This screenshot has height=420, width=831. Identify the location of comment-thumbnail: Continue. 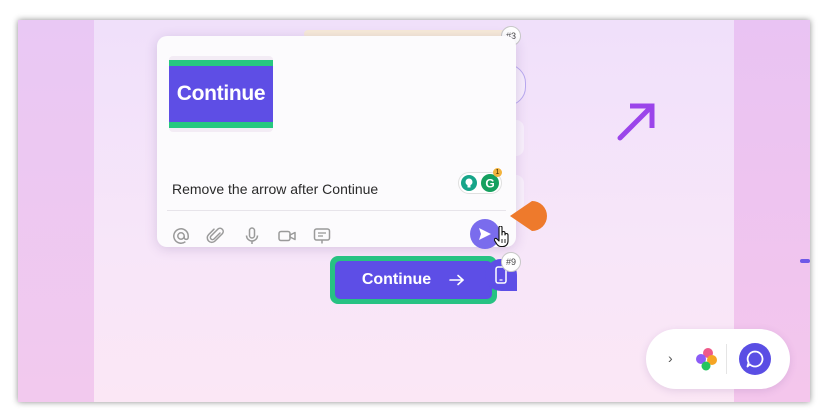
(221, 94).